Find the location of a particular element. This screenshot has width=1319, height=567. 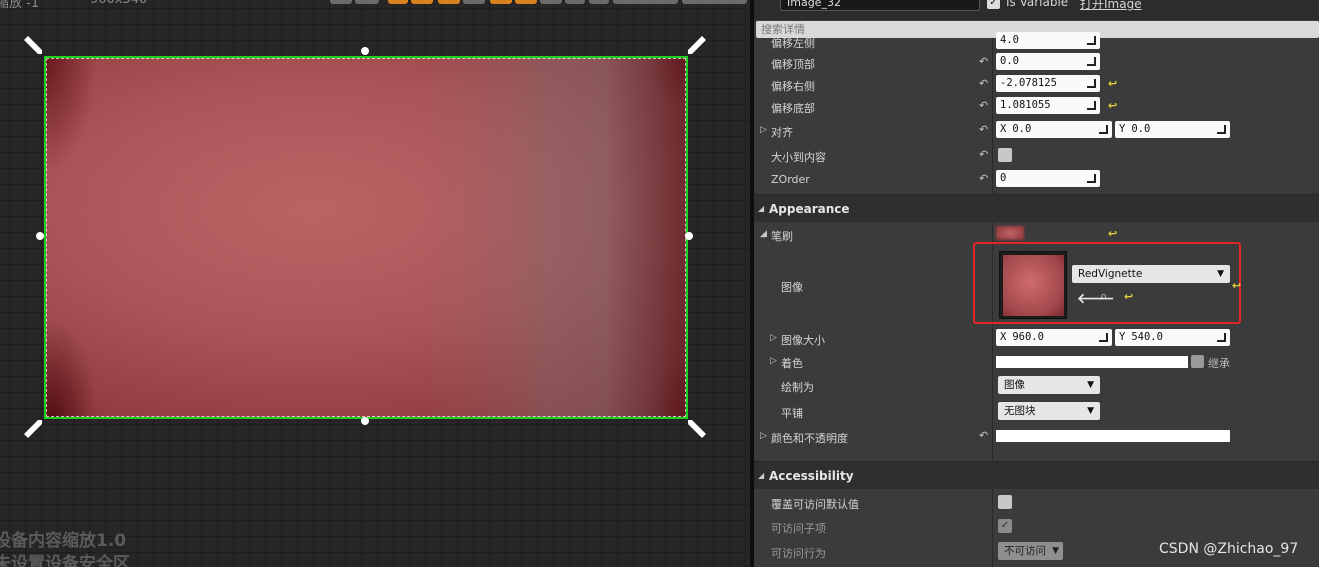

alignment-x-field: X 0.0 is located at coordinates (1054, 129).